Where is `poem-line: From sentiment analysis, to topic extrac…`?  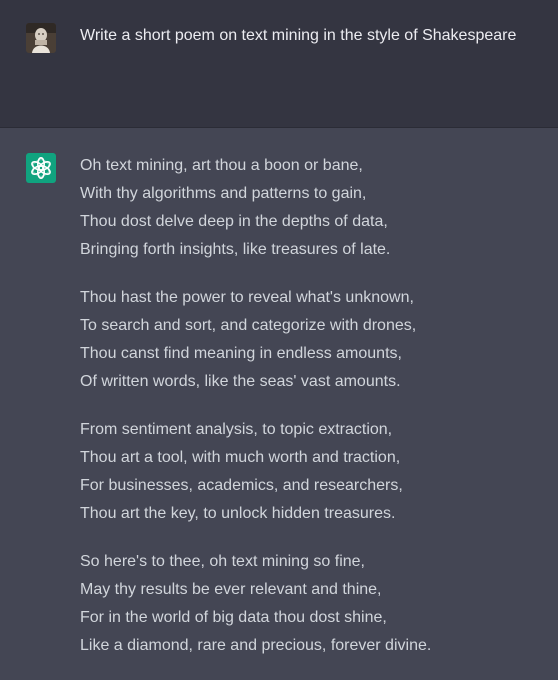
poem-line: From sentiment analysis, to topic extrac… is located at coordinates (236, 429).